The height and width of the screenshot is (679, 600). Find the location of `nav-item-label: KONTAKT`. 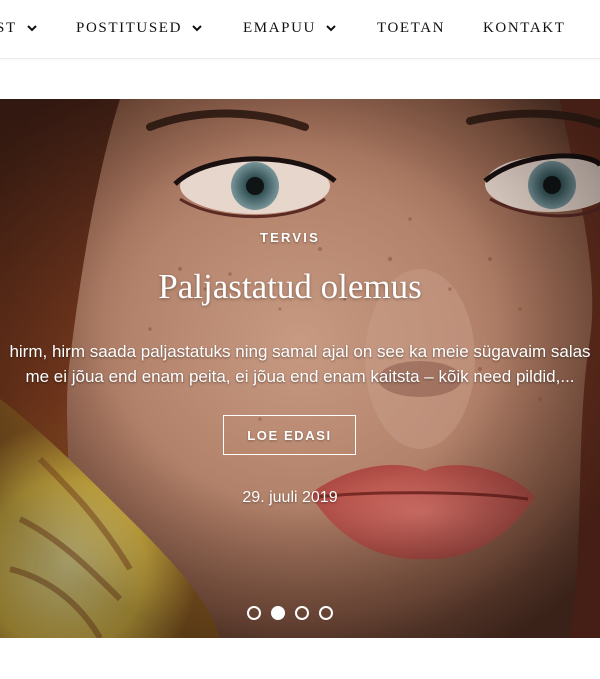

nav-item-label: KONTAKT is located at coordinates (524, 27).